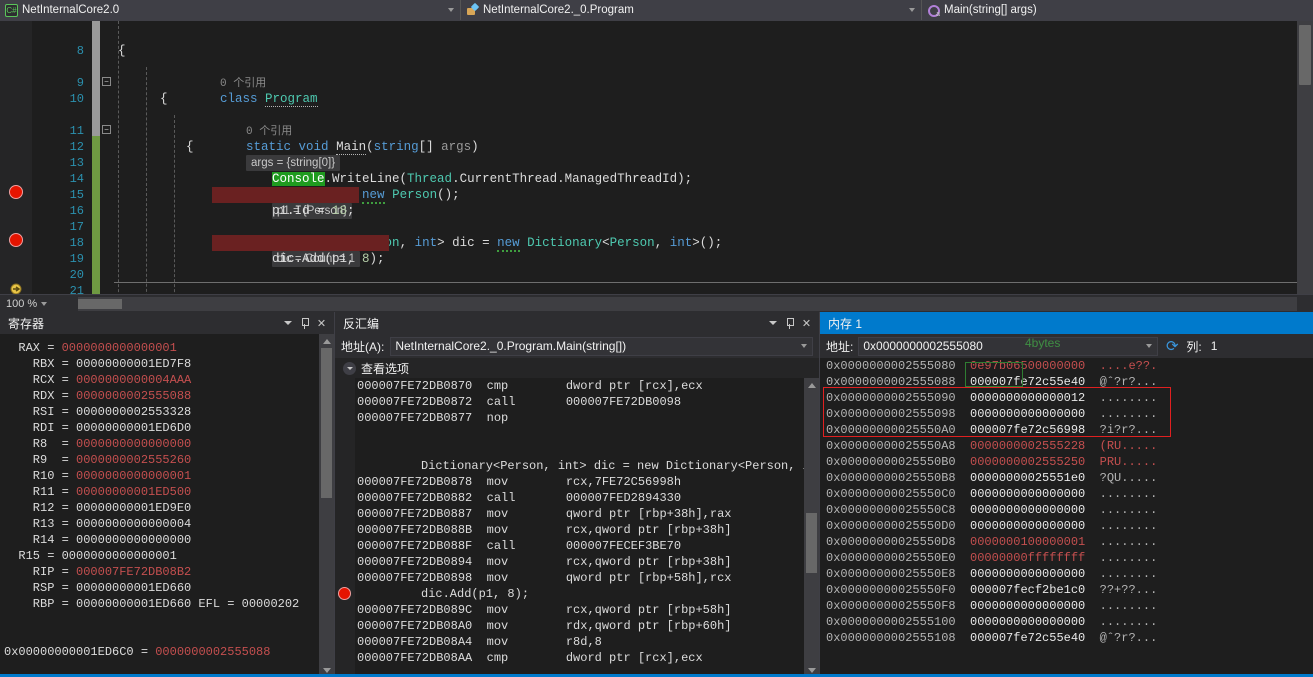 This screenshot has width=1313, height=677. I want to click on breakpoint-line-15: p1.Id = 18;, so click(285, 202).